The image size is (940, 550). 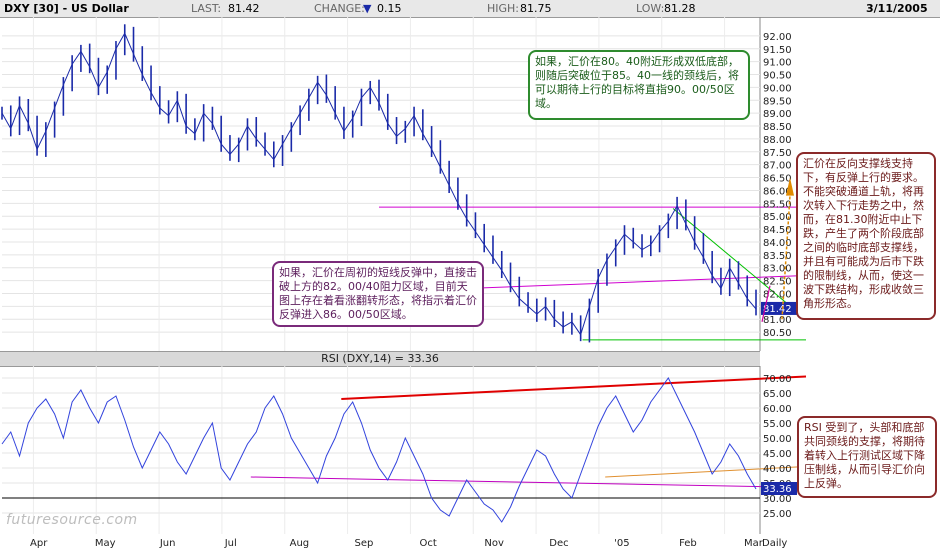 I want to click on price-tick-label: 85.50, so click(x=777, y=204).